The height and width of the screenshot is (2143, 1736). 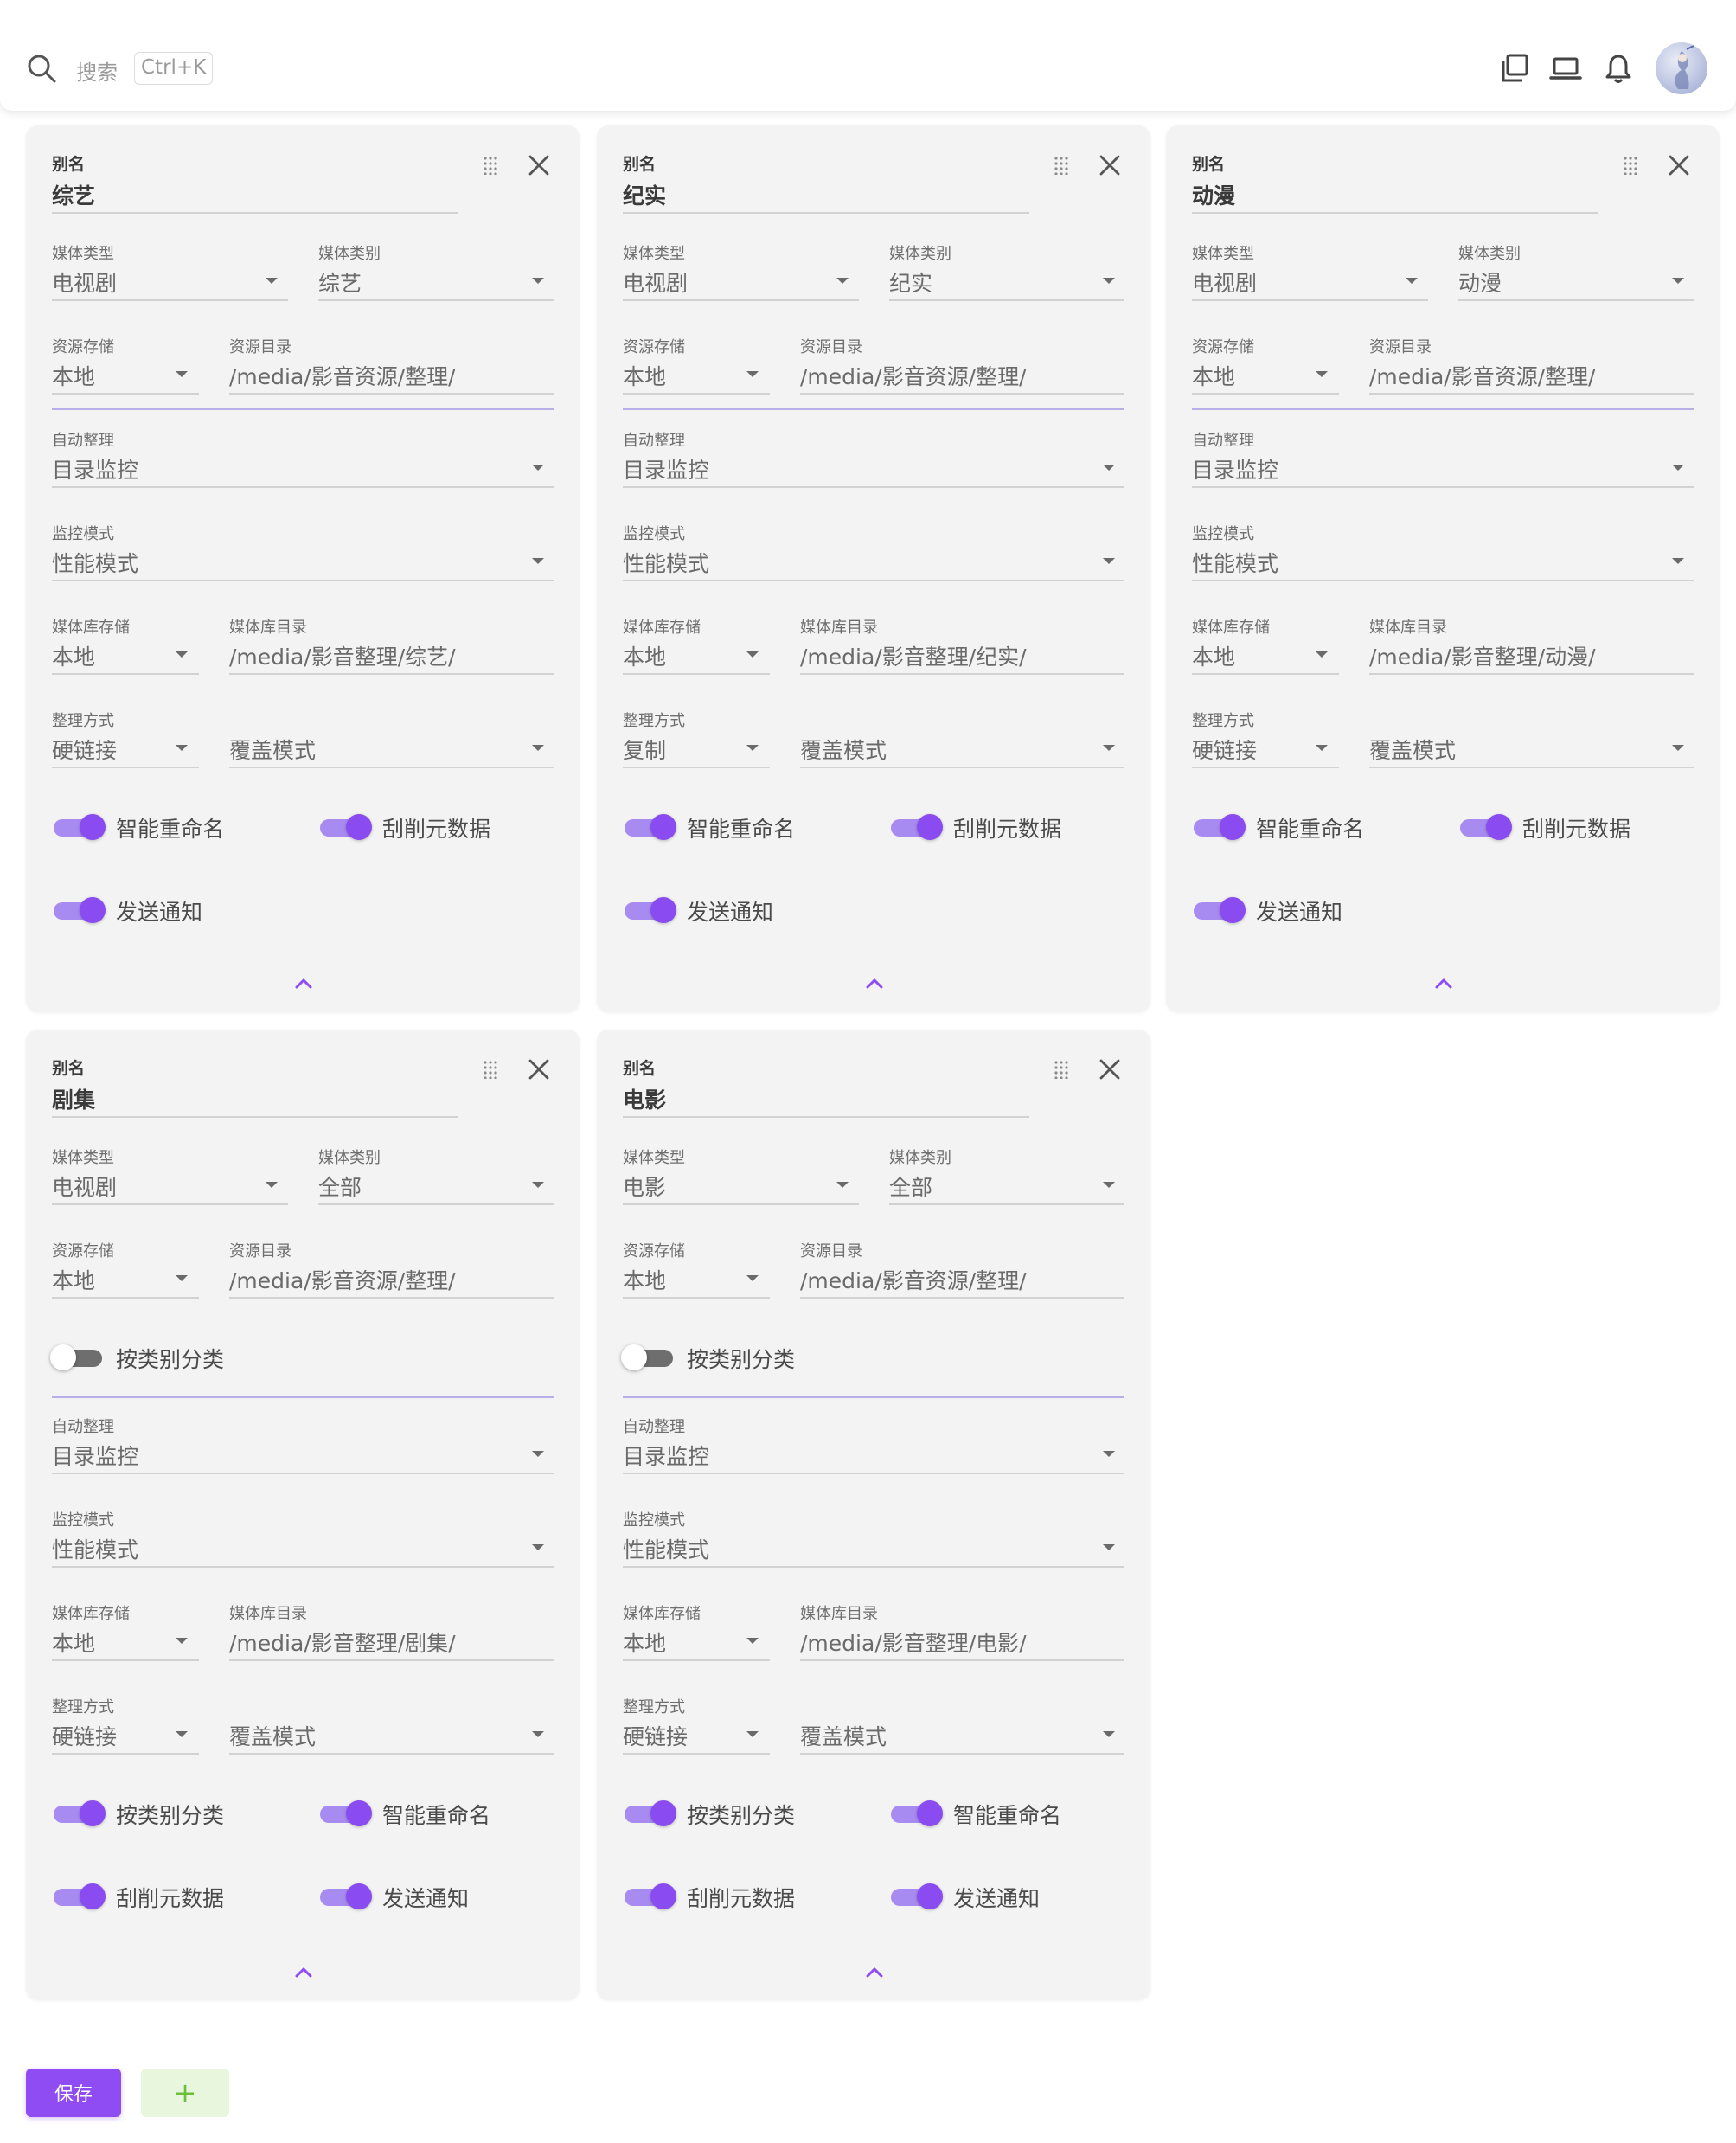 What do you see at coordinates (1480, 282) in the screenshot?
I see `media-category-select: 动漫` at bounding box center [1480, 282].